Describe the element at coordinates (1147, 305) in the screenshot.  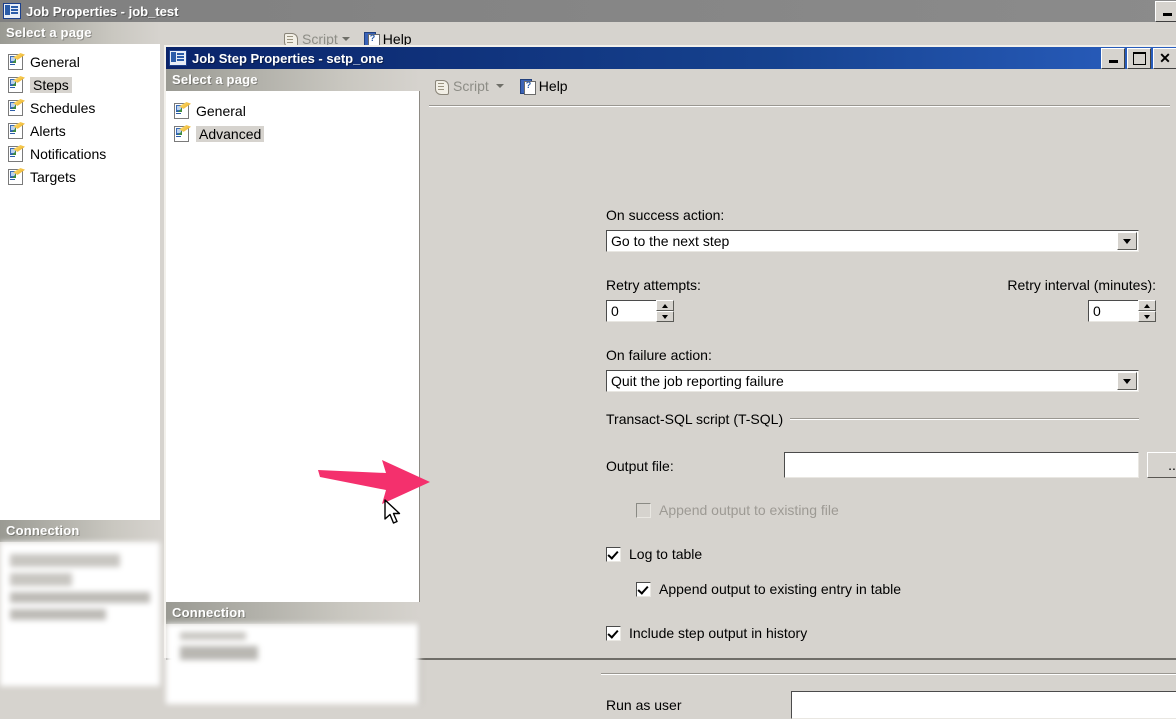
I see `retry-interval-up-button` at that location.